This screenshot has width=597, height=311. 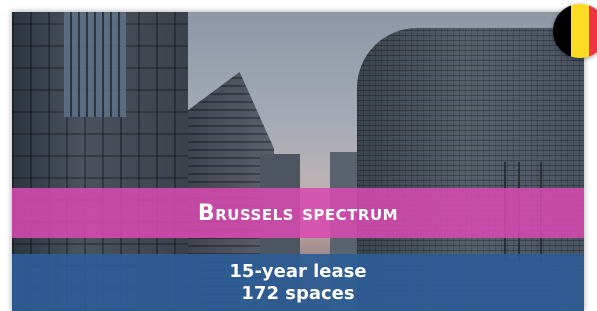 I want to click on parking-spaces: 172 spaces, so click(x=298, y=293).